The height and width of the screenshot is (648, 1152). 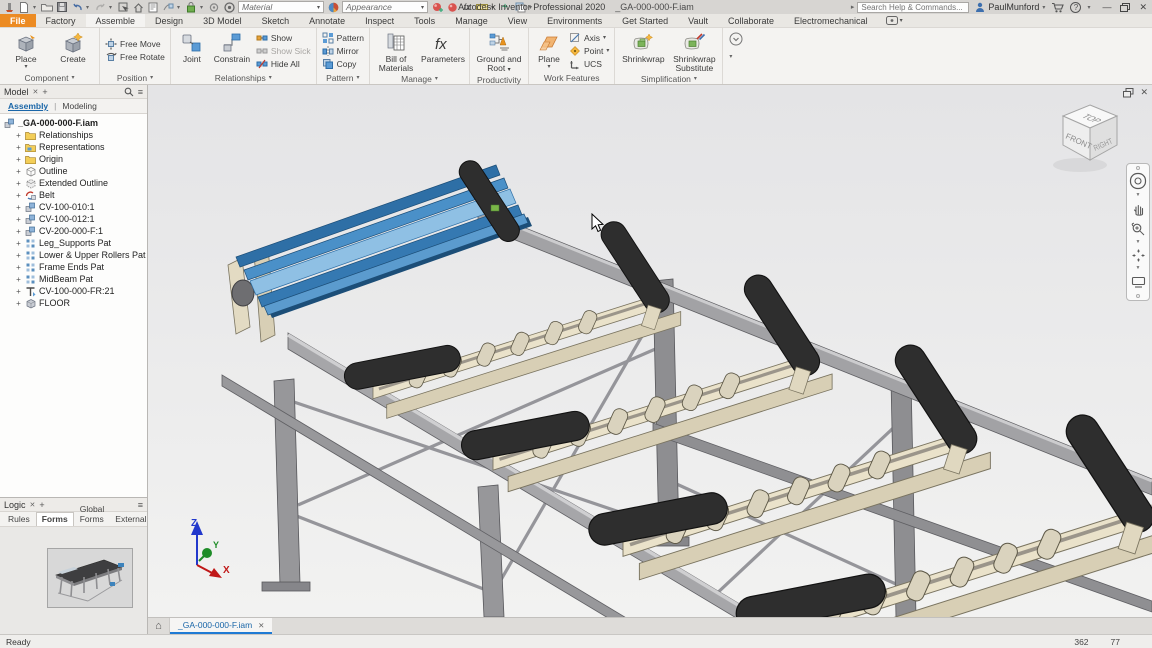 What do you see at coordinates (385, 7) in the screenshot?
I see `appearance-dropdown: Appearance ▾` at bounding box center [385, 7].